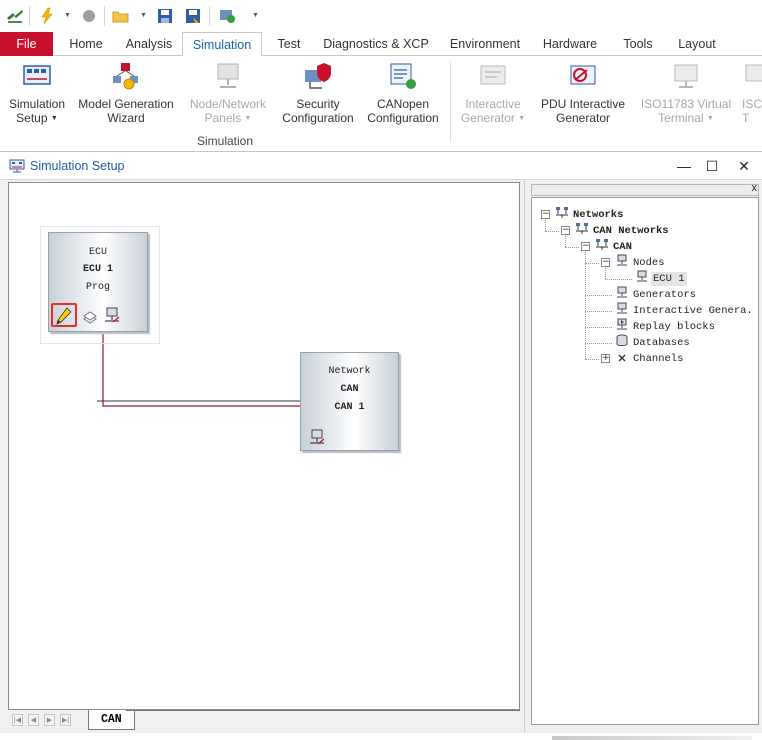 This screenshot has height=740, width=762. Describe the element at coordinates (97, 269) in the screenshot. I see `ecu-name-label: ECU 1` at that location.